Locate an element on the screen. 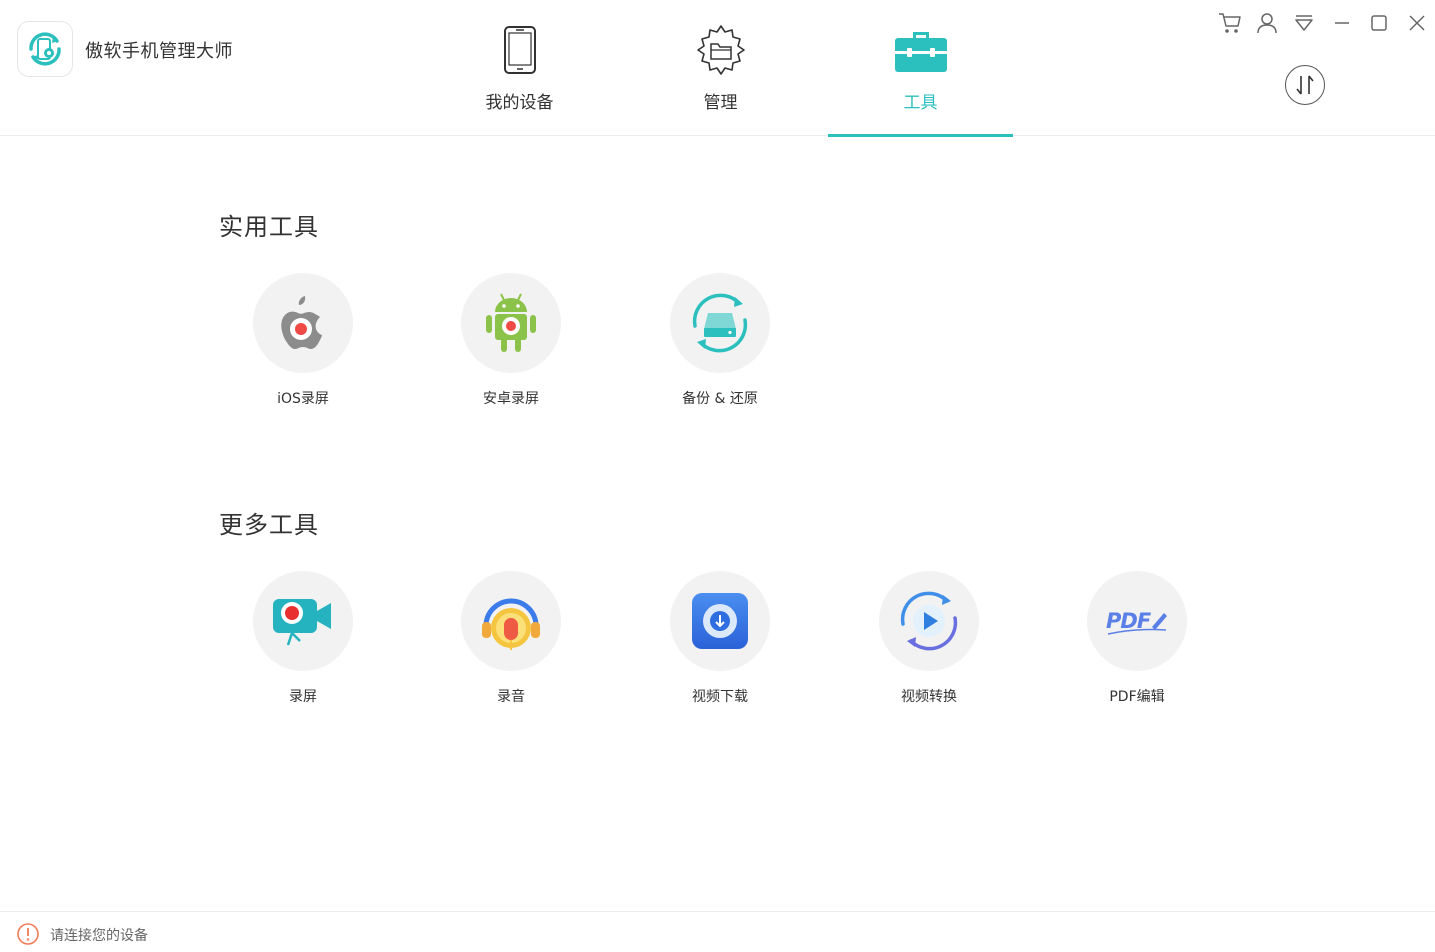 This screenshot has height=952, width=1435. app-logo is located at coordinates (45, 49).